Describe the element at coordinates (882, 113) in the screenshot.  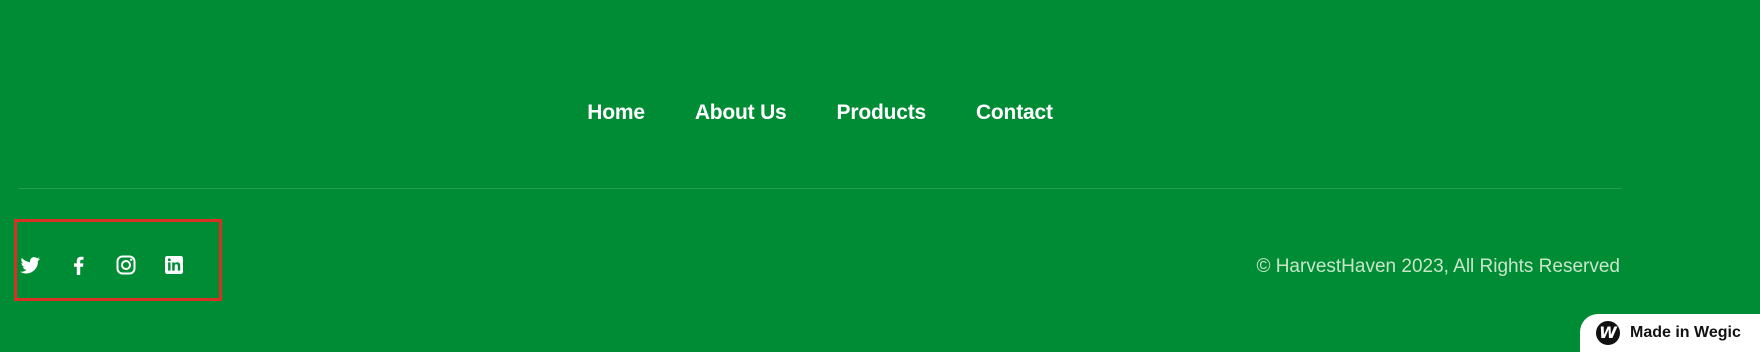
I see `nav-products-link: Products` at that location.